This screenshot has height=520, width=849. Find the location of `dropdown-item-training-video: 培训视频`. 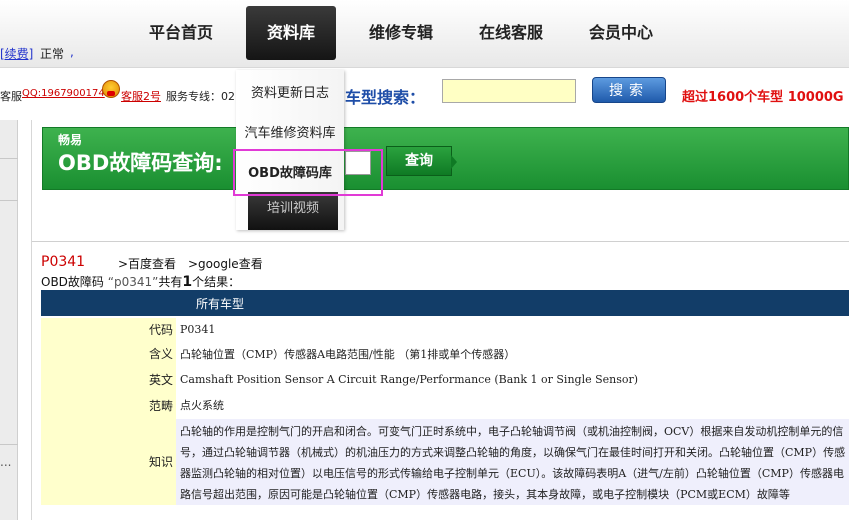

dropdown-item-training-video: 培训视频 is located at coordinates (293, 211).